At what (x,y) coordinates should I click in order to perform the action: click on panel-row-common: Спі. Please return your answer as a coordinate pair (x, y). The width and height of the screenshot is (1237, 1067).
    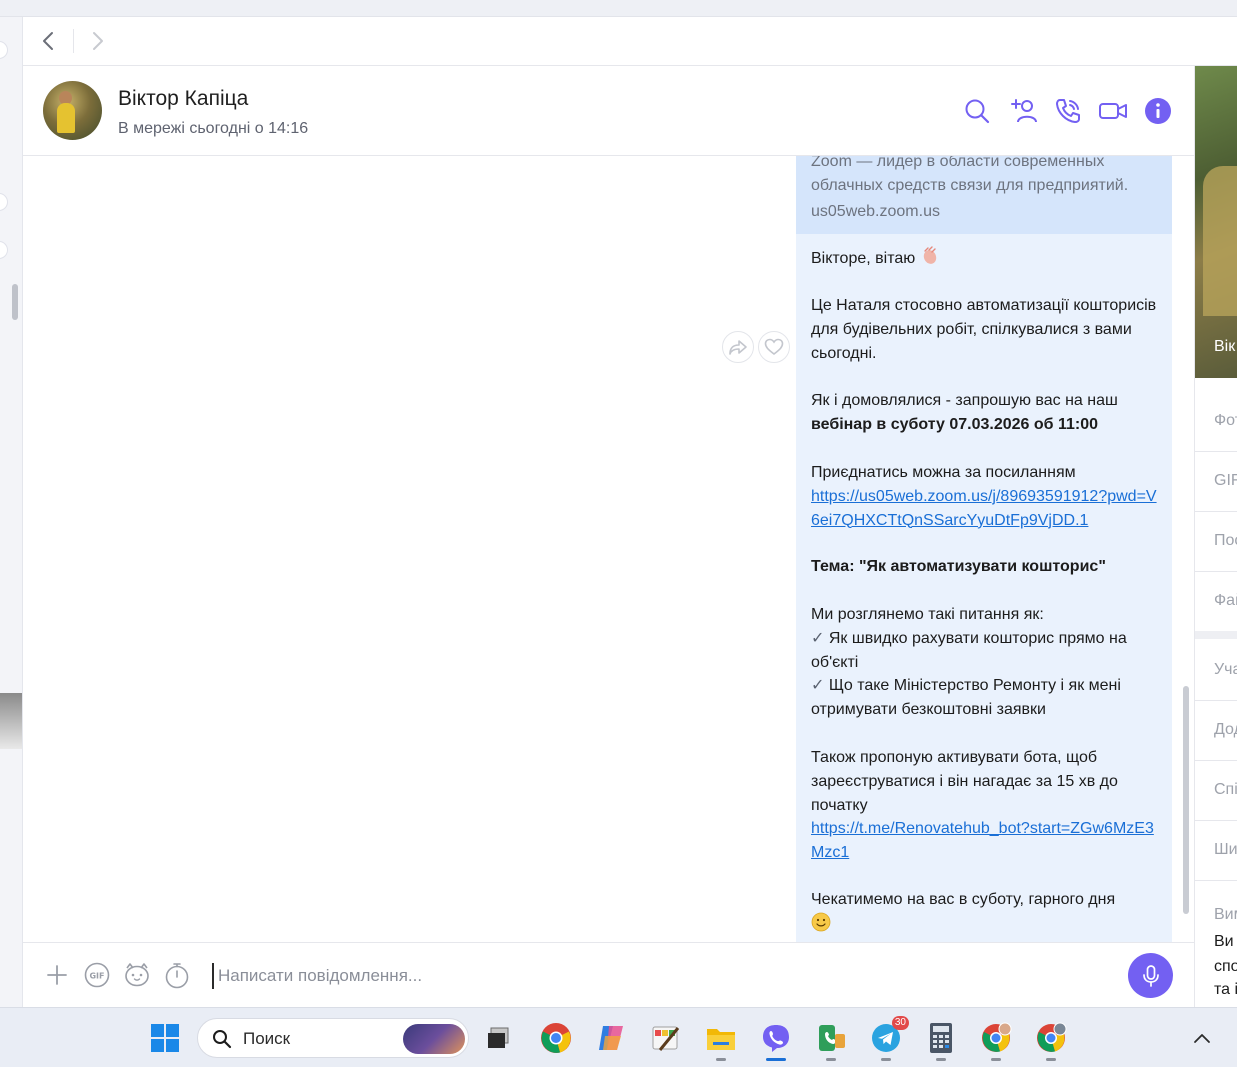
    Looking at the image, I should click on (1216, 791).